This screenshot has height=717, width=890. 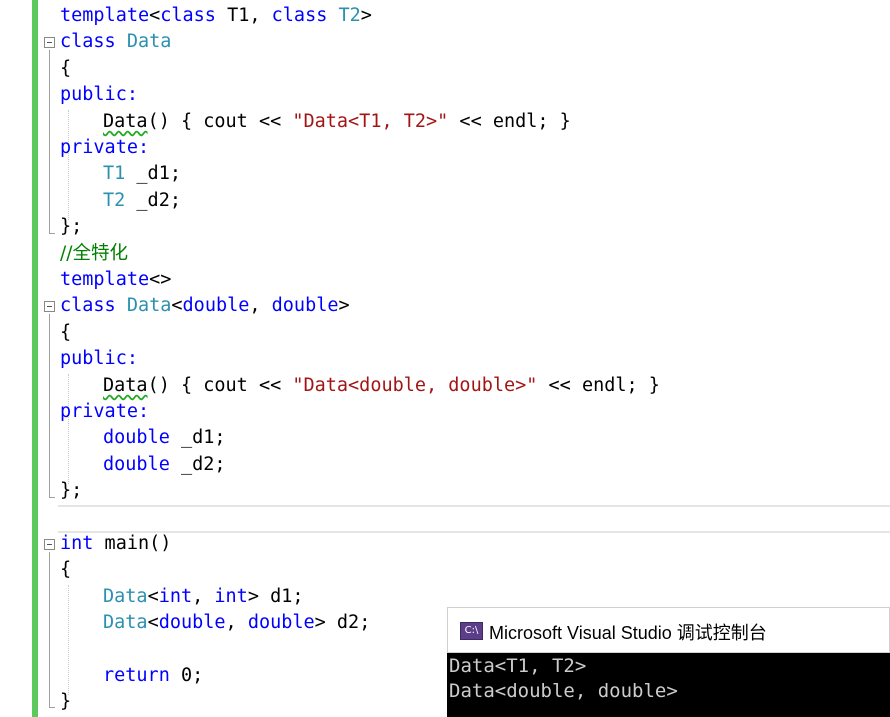 I want to click on change-tracking-bar, so click(x=35, y=358).